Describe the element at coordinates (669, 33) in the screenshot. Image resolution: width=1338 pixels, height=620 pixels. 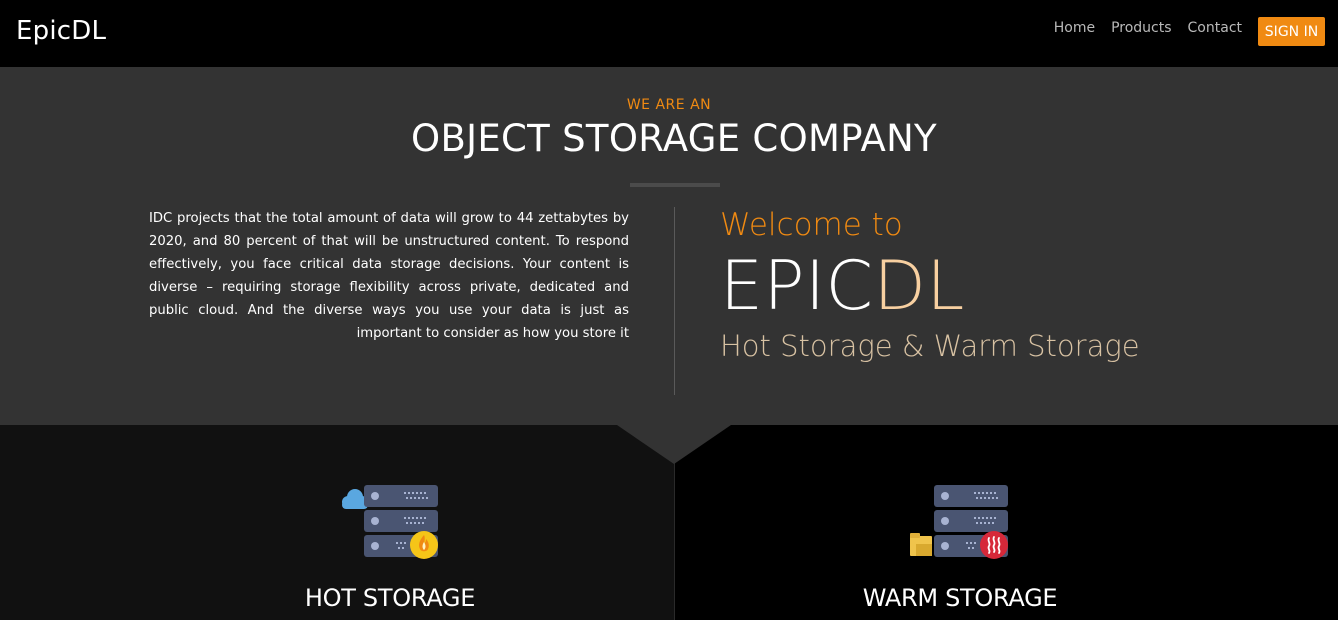
I see `top-navbar: EpicDL Home Products Contact SIGN IN` at that location.